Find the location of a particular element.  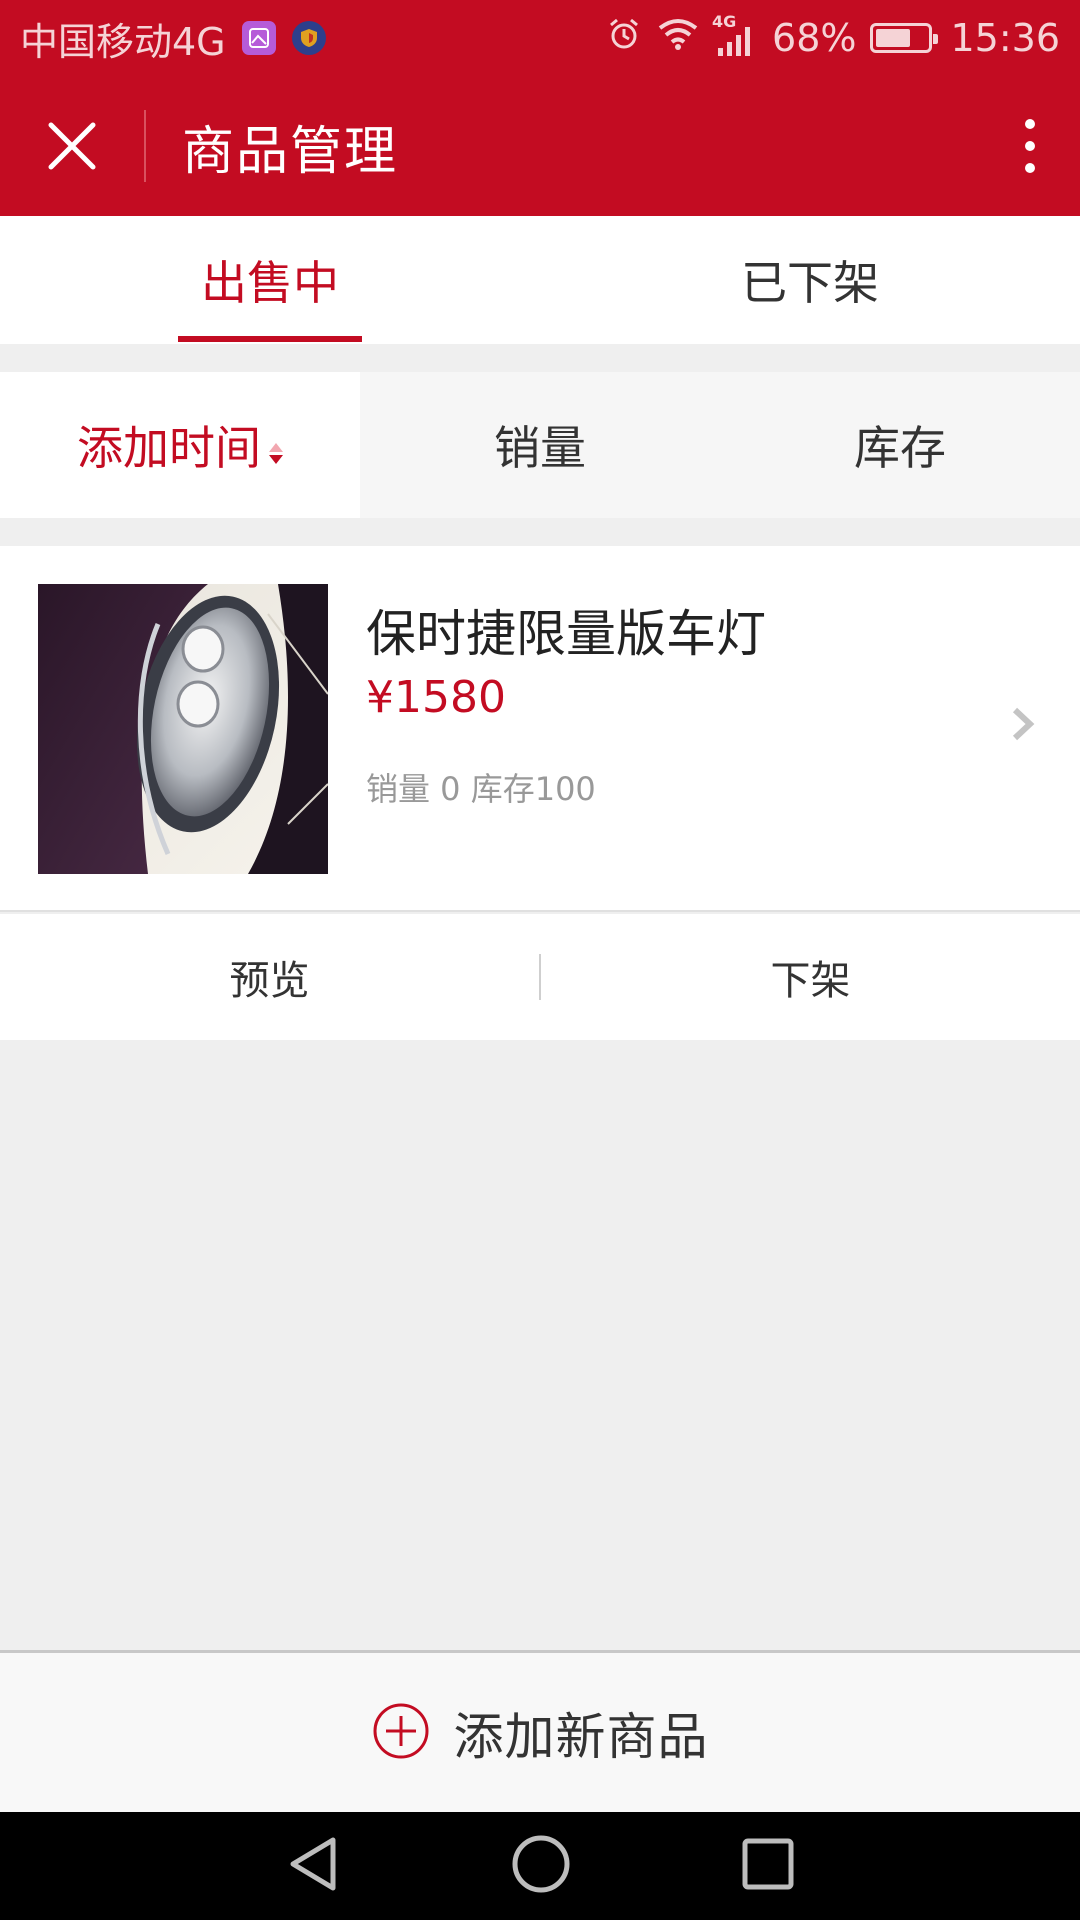

gallery-icon is located at coordinates (258, 38).